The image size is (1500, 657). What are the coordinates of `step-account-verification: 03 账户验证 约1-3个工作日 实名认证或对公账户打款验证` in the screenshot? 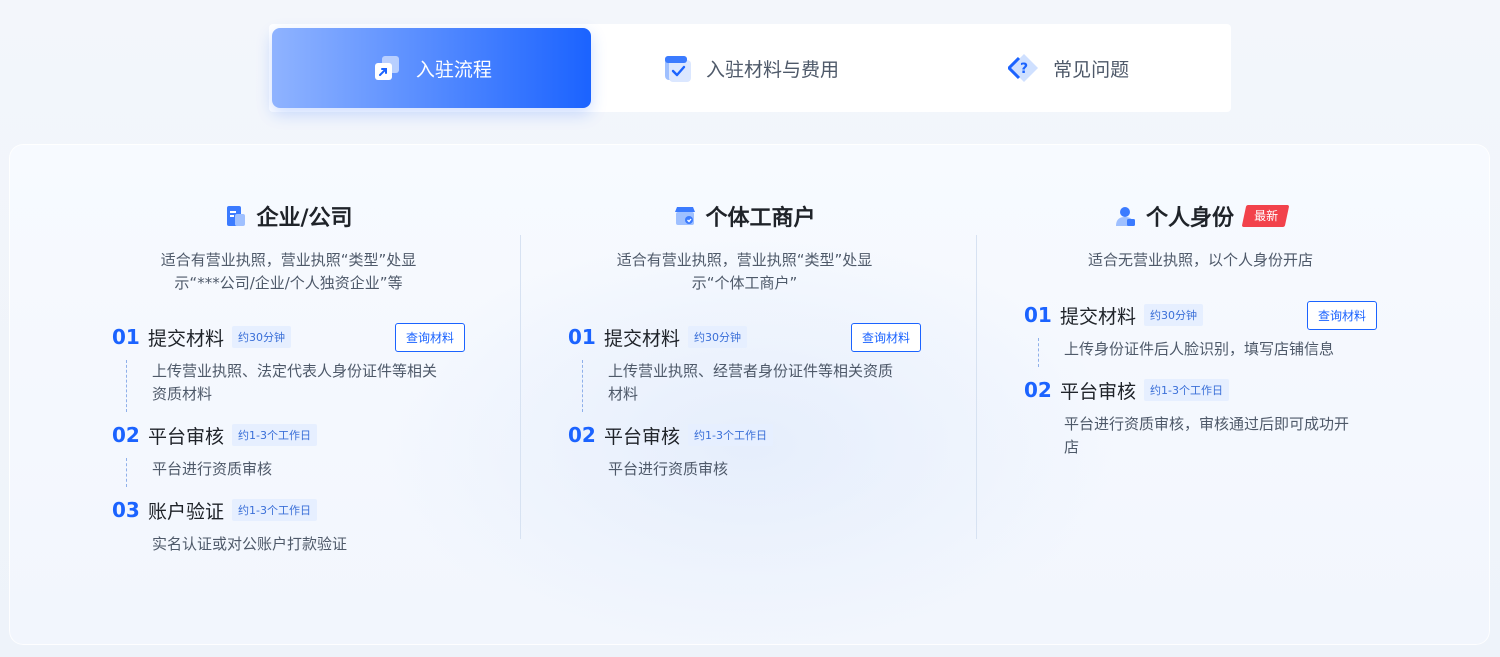 It's located at (288, 532).